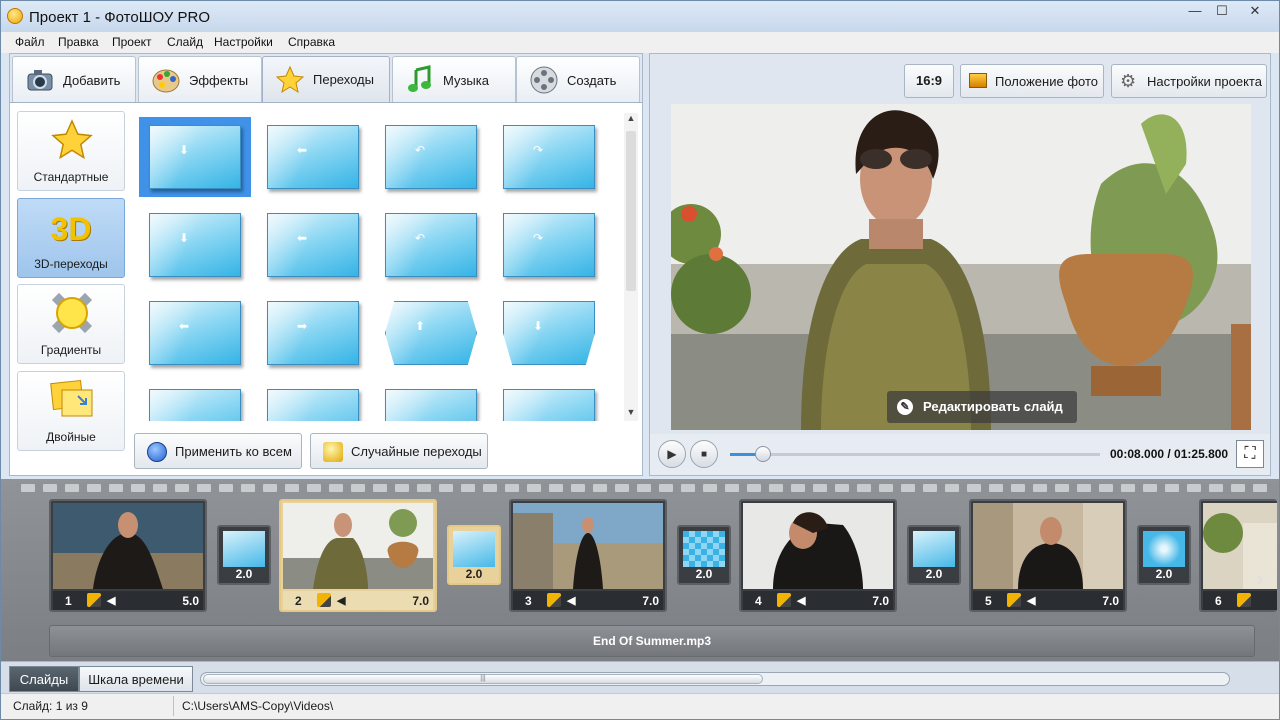 This screenshot has width=1280, height=720. What do you see at coordinates (326, 79) in the screenshot?
I see `tab-transitions: Переходы` at bounding box center [326, 79].